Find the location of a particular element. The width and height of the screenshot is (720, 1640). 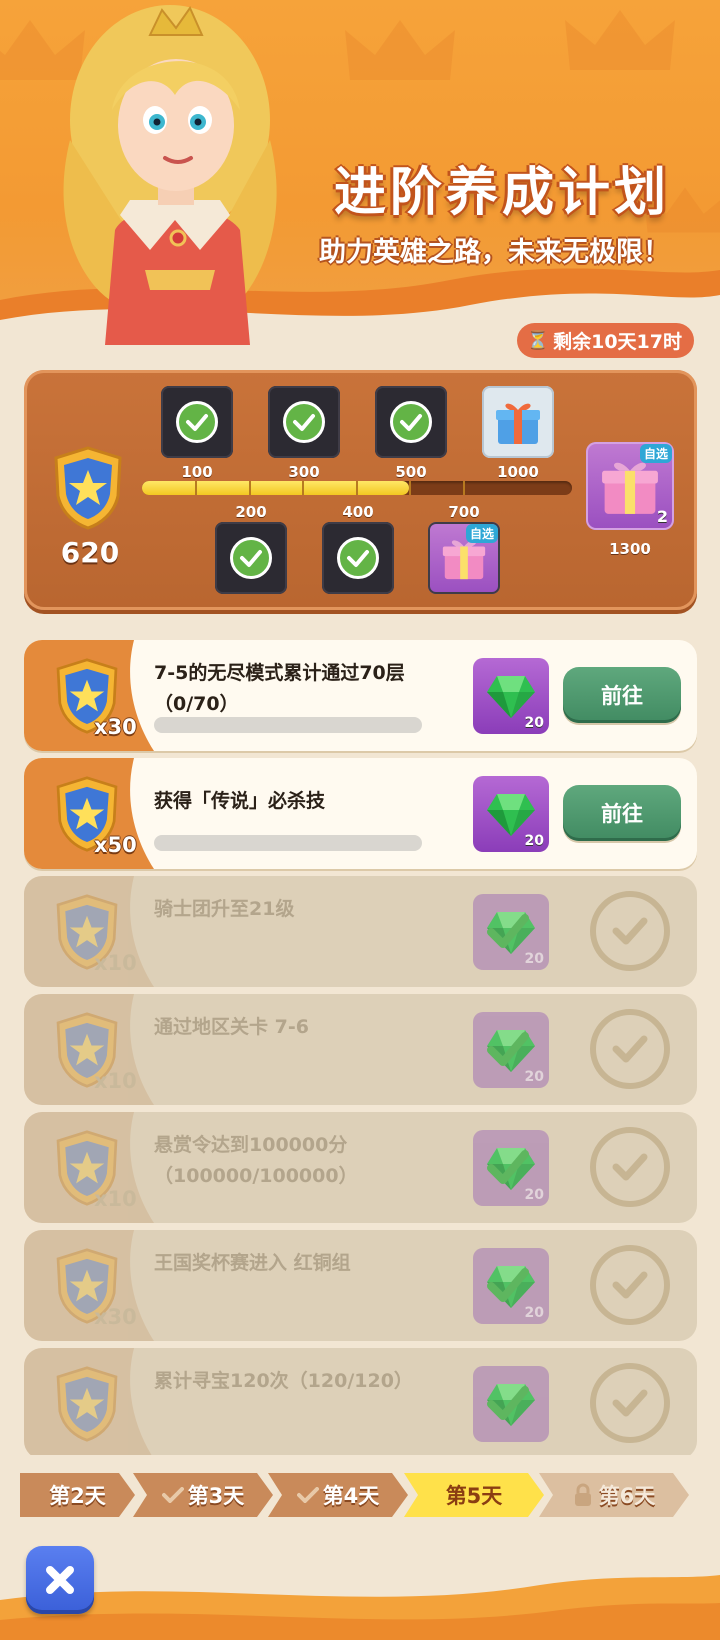

task-description: 7-5的无尽模式累计通过70层（0/70） is located at coordinates (279, 688).